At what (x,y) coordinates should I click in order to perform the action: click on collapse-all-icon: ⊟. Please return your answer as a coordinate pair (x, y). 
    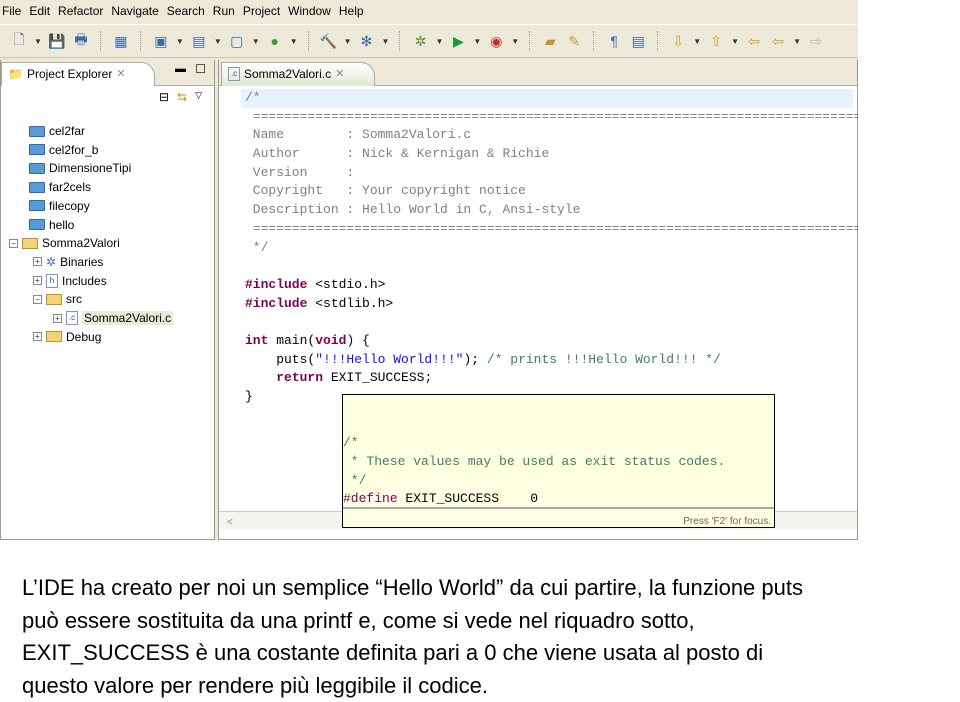
    Looking at the image, I should click on (164, 98).